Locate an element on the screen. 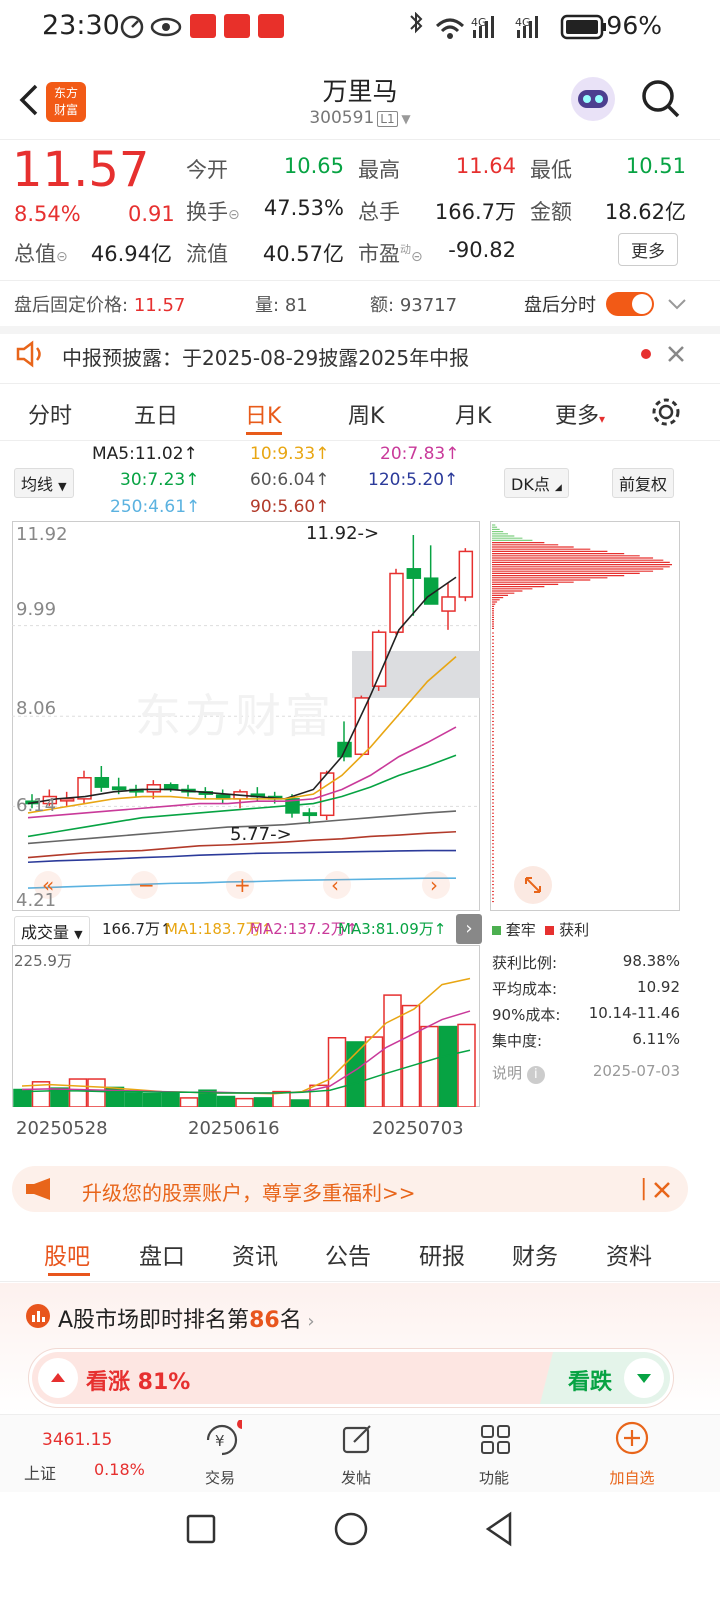  nav-trade: 交易 is located at coordinates (220, 1477).